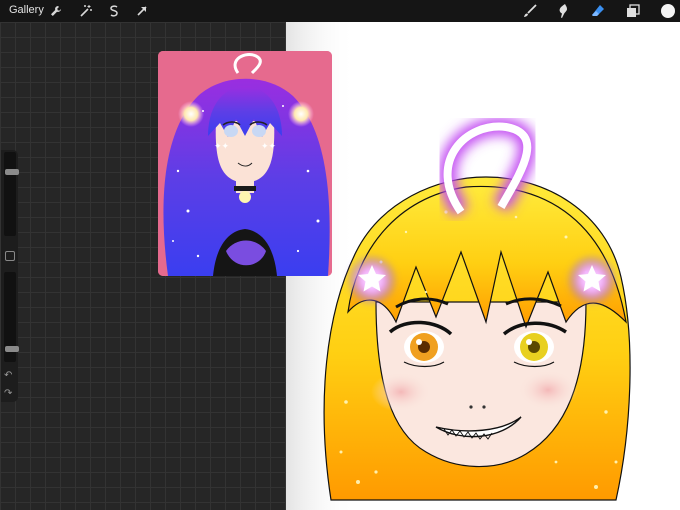 This screenshot has width=680, height=510. Describe the element at coordinates (668, 11) in the screenshot. I see `color-swatch` at that location.